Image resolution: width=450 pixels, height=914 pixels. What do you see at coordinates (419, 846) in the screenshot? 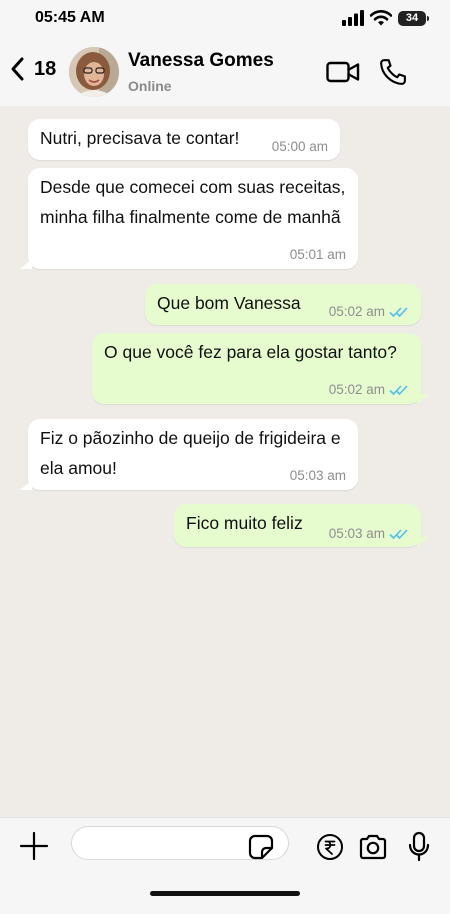
I see `microphone-icon` at bounding box center [419, 846].